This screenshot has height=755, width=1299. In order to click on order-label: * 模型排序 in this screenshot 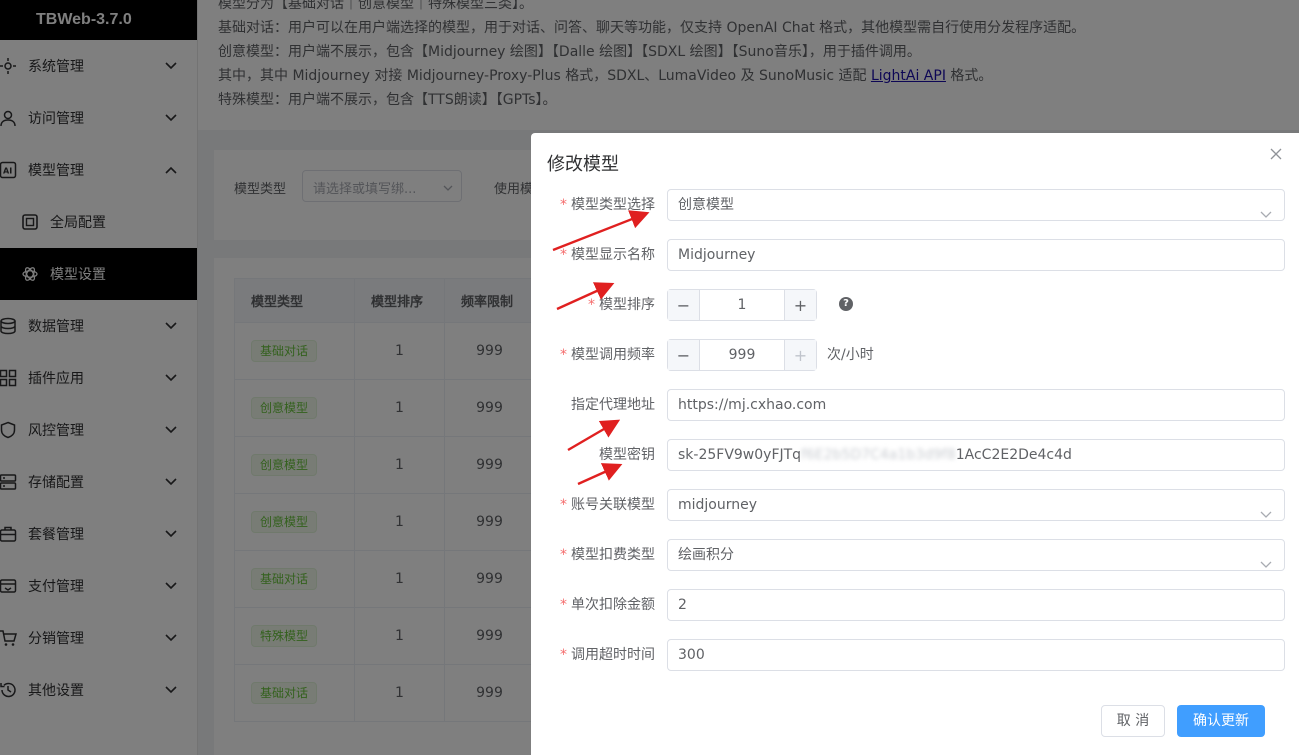, I will do `click(621, 305)`.